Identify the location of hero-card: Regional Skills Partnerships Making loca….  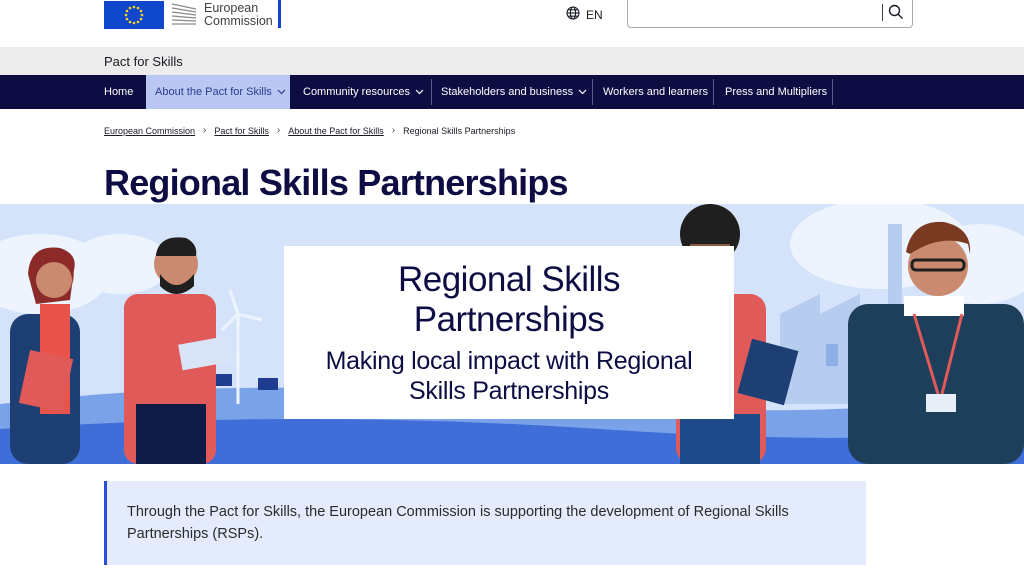
(509, 332).